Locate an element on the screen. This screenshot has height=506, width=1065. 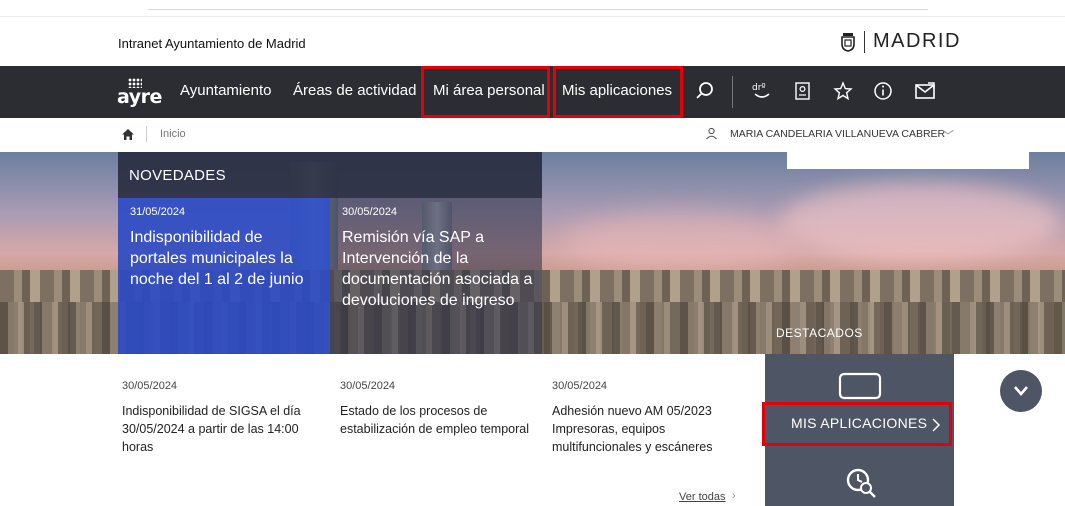
nav-areas-actividad: Áreas de actividad is located at coordinates (354, 90).